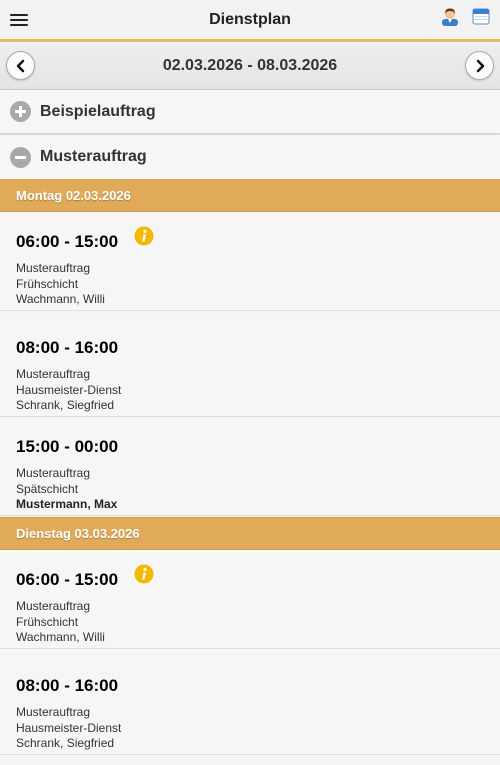 The image size is (500, 765). I want to click on week-navigation: 02.03.2026 - 08.03.2026, so click(250, 66).